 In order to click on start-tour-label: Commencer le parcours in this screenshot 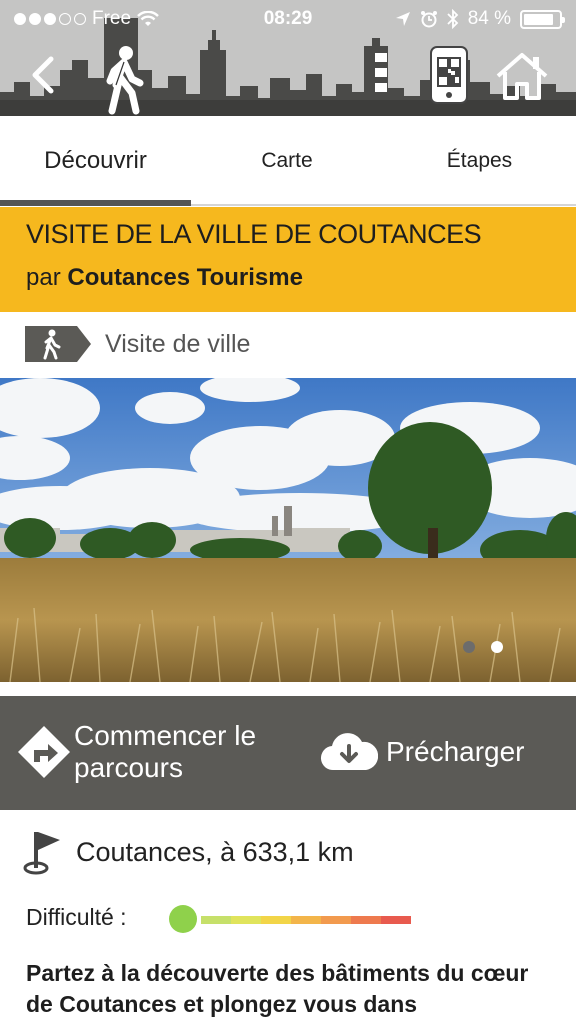, I will do `click(165, 752)`.